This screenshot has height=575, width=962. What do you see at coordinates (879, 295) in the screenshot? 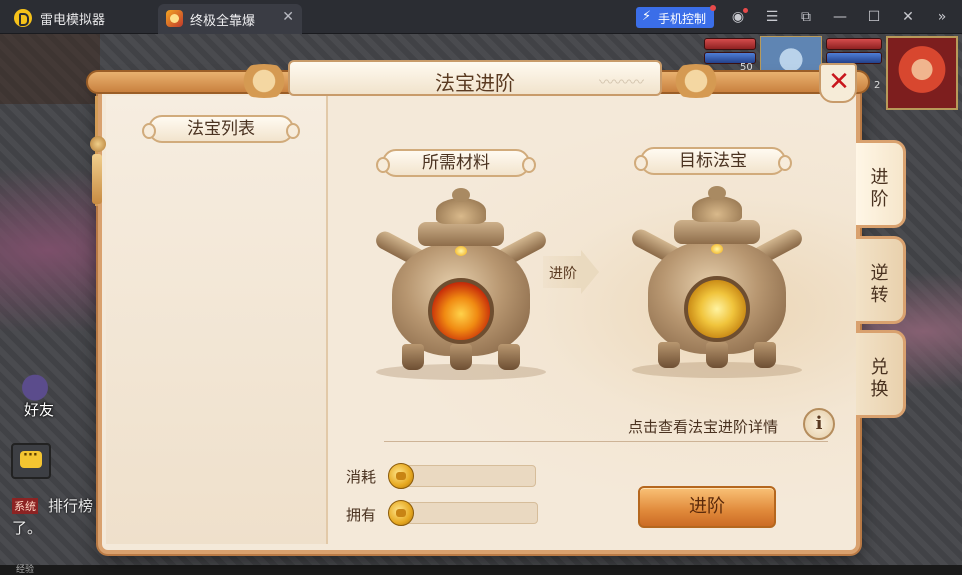
I see `tab-reverse-char2: 转` at bounding box center [879, 295].